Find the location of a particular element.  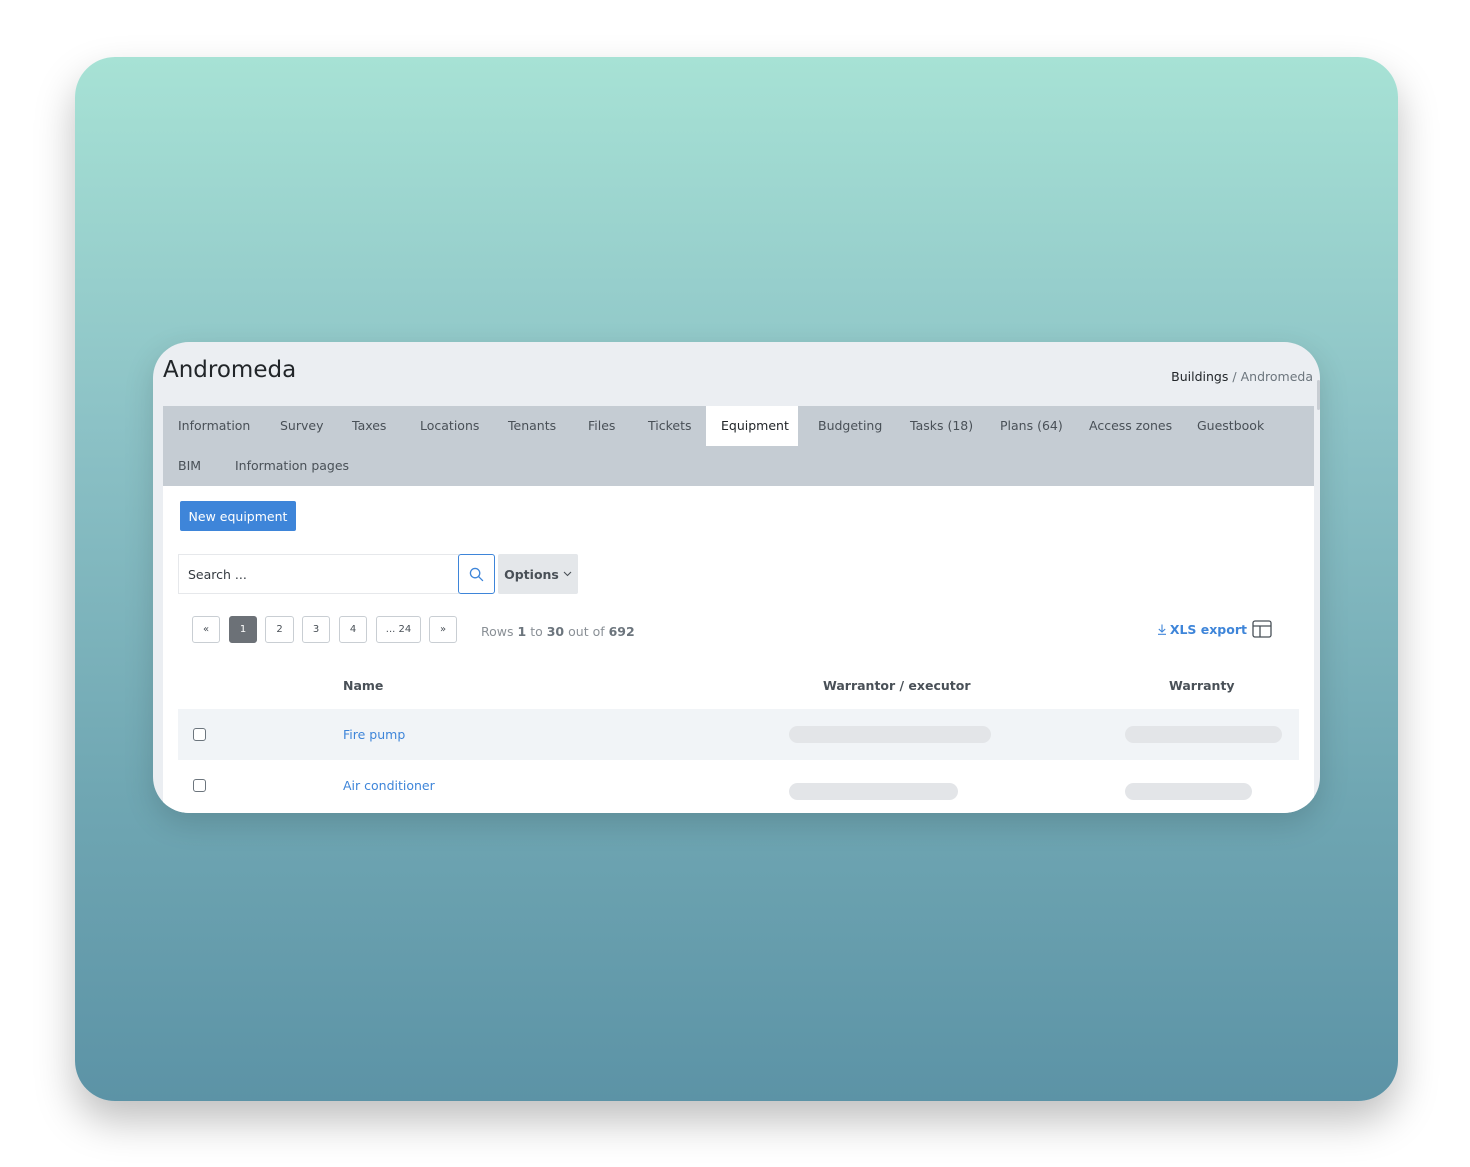

rows-info: Rows 1 to 30 out of 692 is located at coordinates (558, 631).